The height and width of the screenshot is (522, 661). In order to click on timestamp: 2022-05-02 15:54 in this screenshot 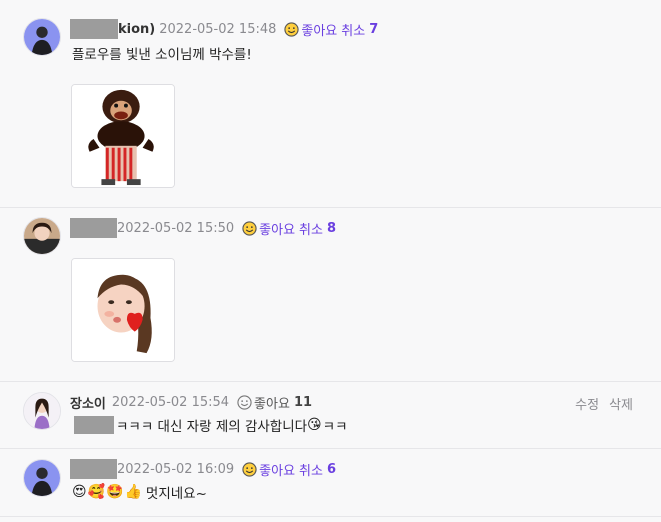, I will do `click(170, 402)`.